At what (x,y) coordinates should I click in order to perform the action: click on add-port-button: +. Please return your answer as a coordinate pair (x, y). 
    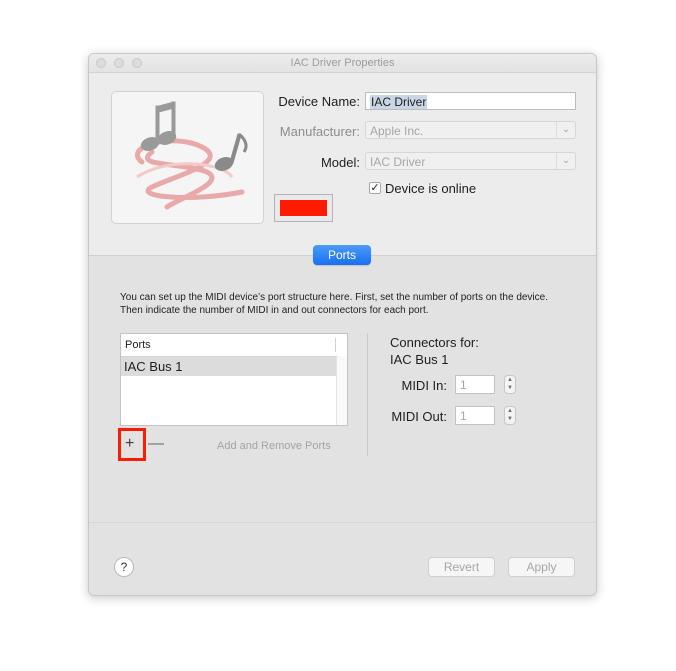
    Looking at the image, I should click on (129, 444).